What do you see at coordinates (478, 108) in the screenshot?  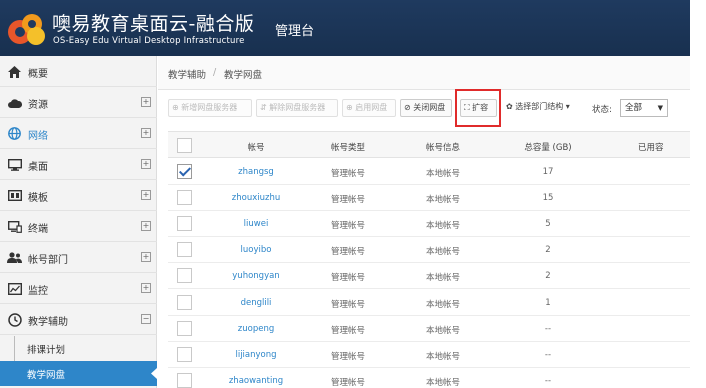 I see `highlight-box` at bounding box center [478, 108].